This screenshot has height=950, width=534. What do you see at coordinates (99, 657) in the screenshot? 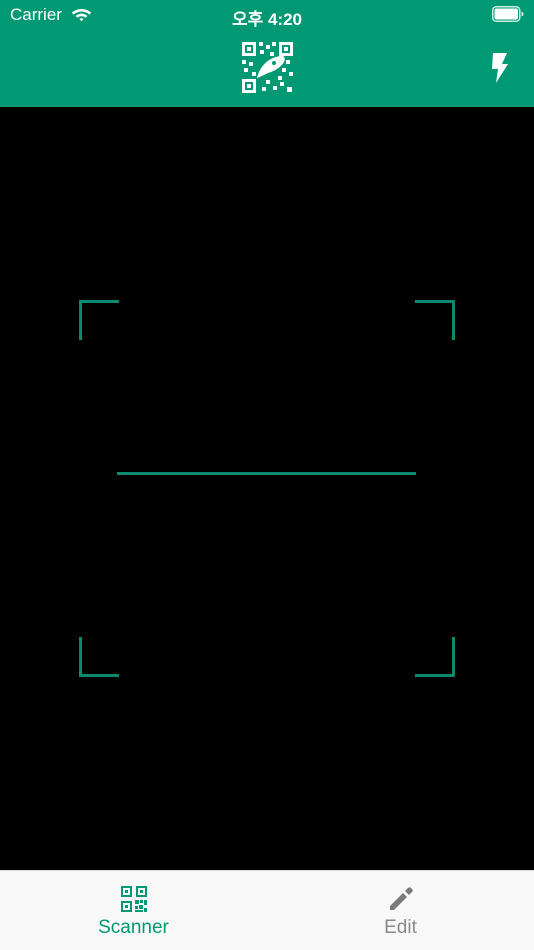
I see `scan-corner-bottom-left` at bounding box center [99, 657].